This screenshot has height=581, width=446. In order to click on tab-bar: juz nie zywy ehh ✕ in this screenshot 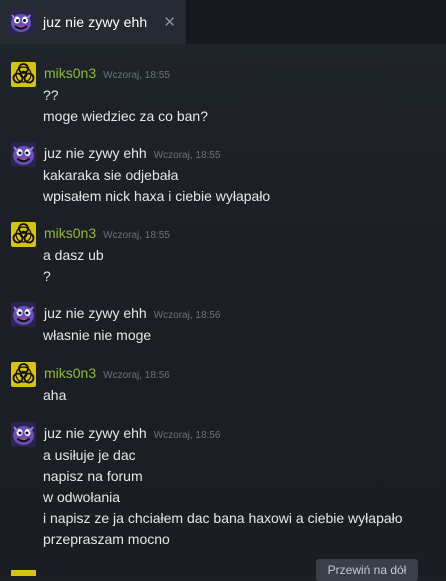, I will do `click(223, 22)`.